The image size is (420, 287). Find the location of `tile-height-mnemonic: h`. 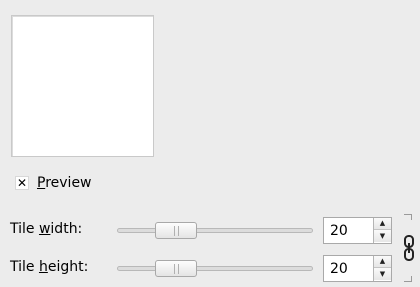

tile-height-mnemonic: h is located at coordinates (43, 267).